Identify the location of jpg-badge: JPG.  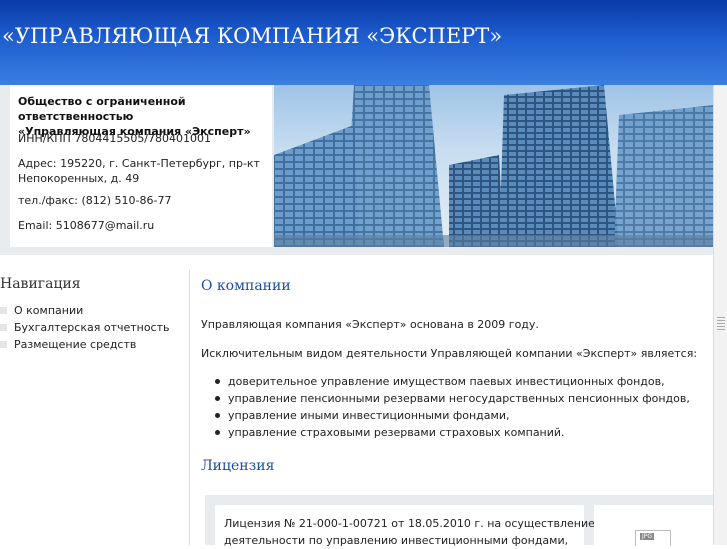
(647, 536).